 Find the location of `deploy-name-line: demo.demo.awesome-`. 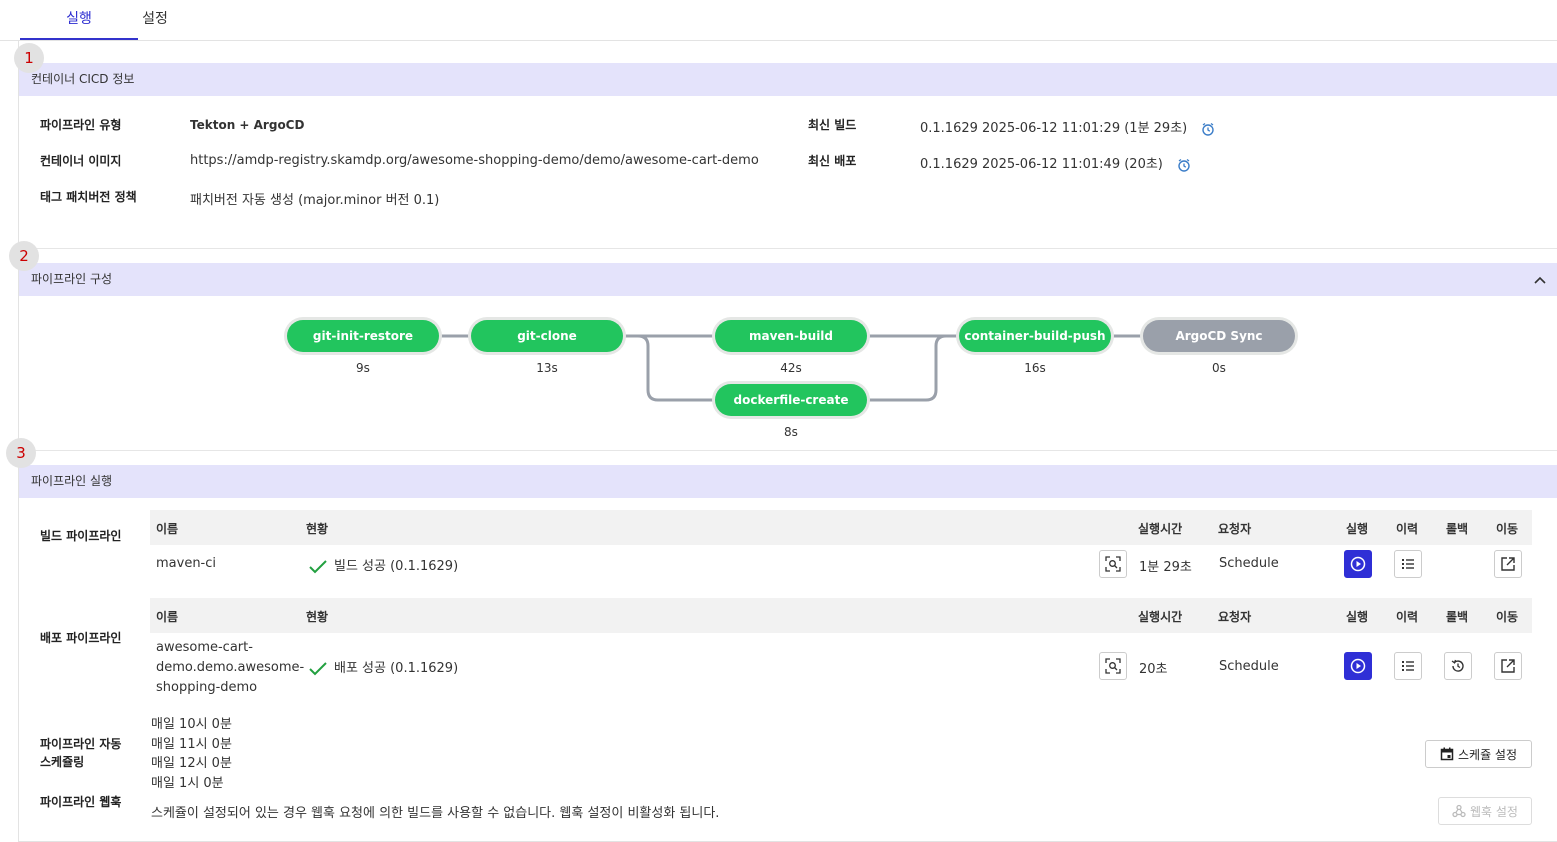

deploy-name-line: demo.demo.awesome- is located at coordinates (230, 667).